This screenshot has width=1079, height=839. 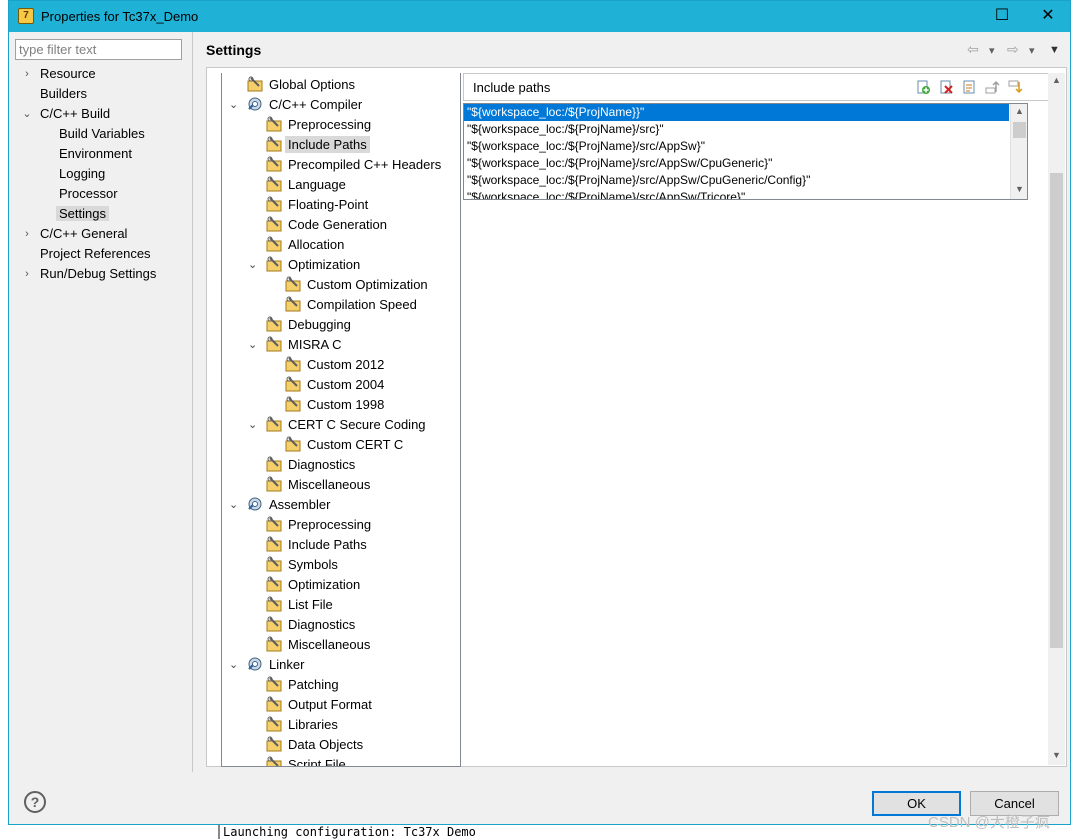 I want to click on tree-node: Debugging, so click(x=310, y=325).